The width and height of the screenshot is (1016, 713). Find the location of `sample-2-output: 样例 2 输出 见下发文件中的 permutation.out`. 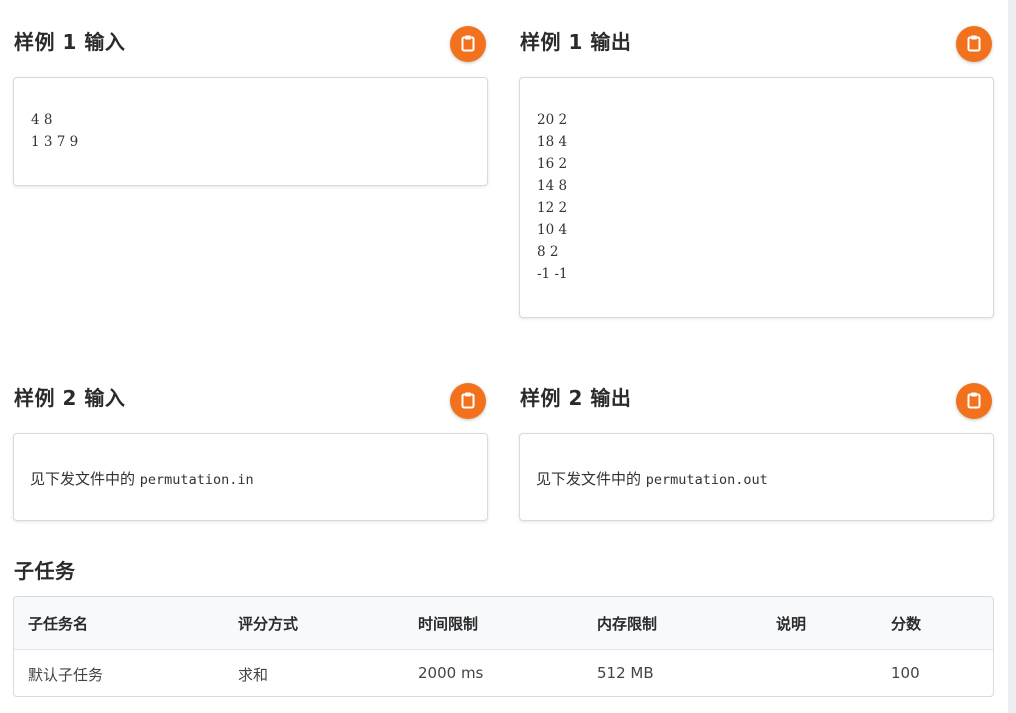

sample-2-output: 样例 2 输出 见下发文件中的 permutation.out is located at coordinates (756, 451).